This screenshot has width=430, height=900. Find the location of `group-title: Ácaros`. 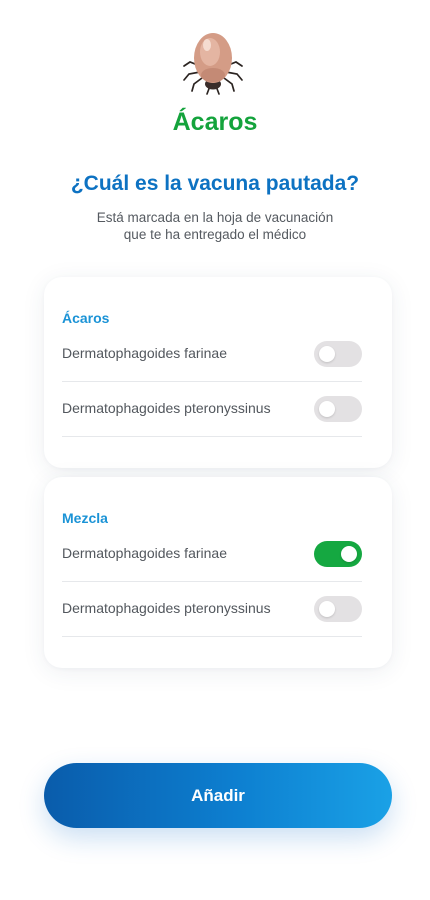

group-title: Ácaros is located at coordinates (86, 318).